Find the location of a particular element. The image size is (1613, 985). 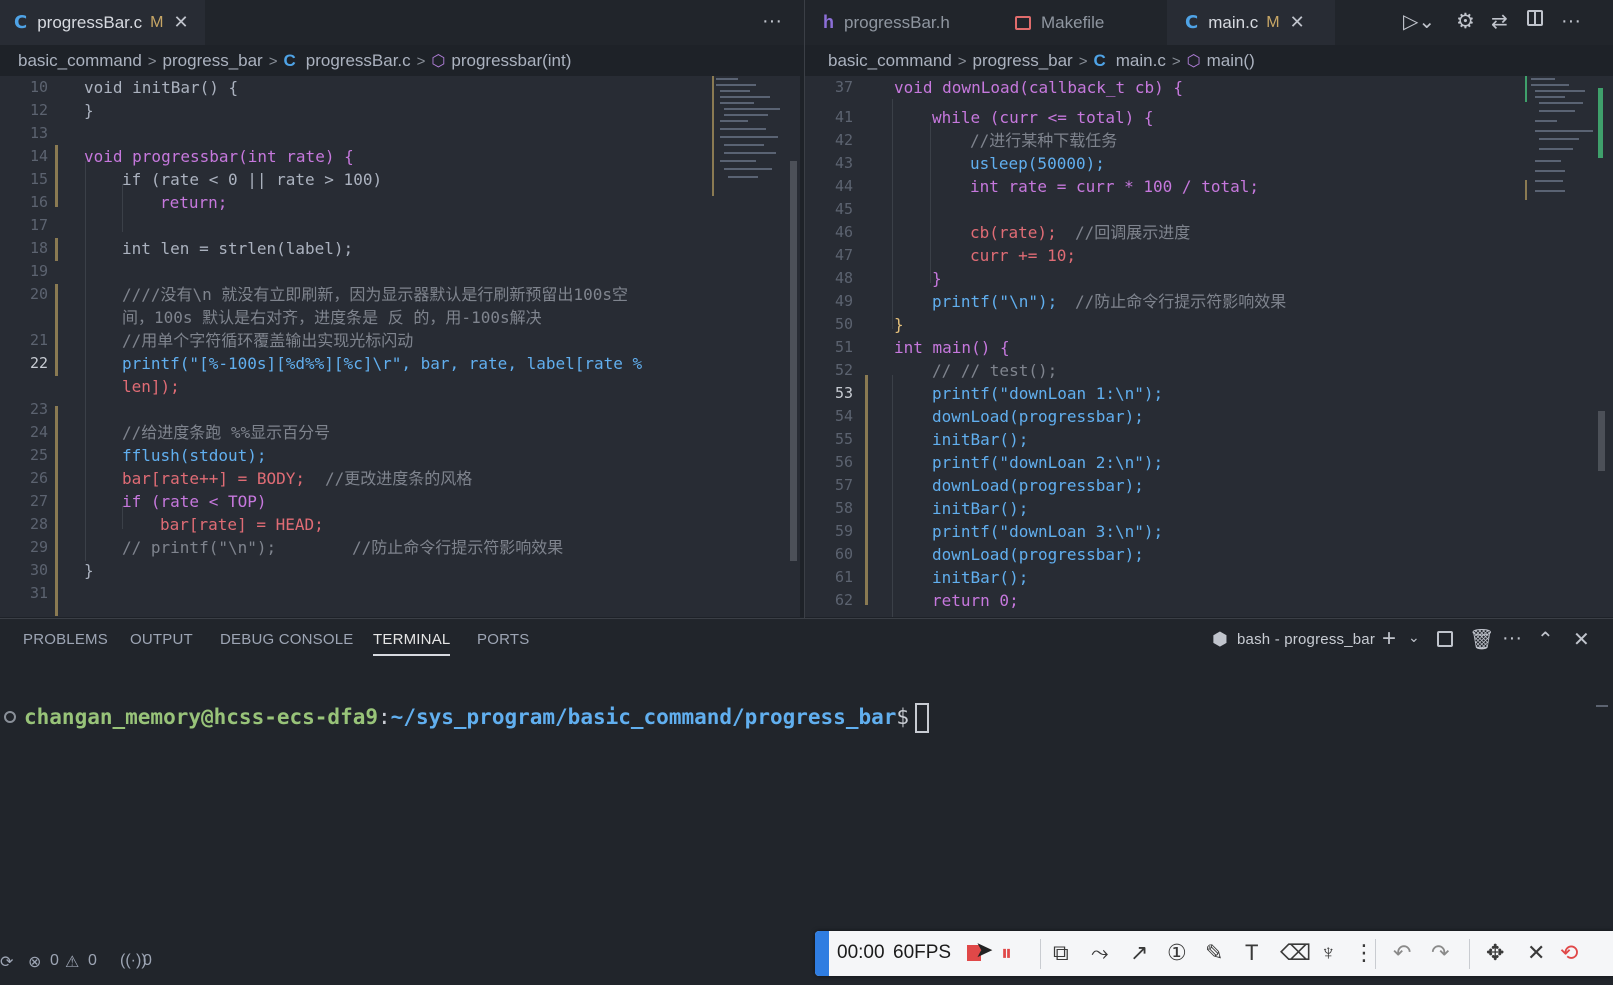

code-line: 12} is located at coordinates (400, 110).